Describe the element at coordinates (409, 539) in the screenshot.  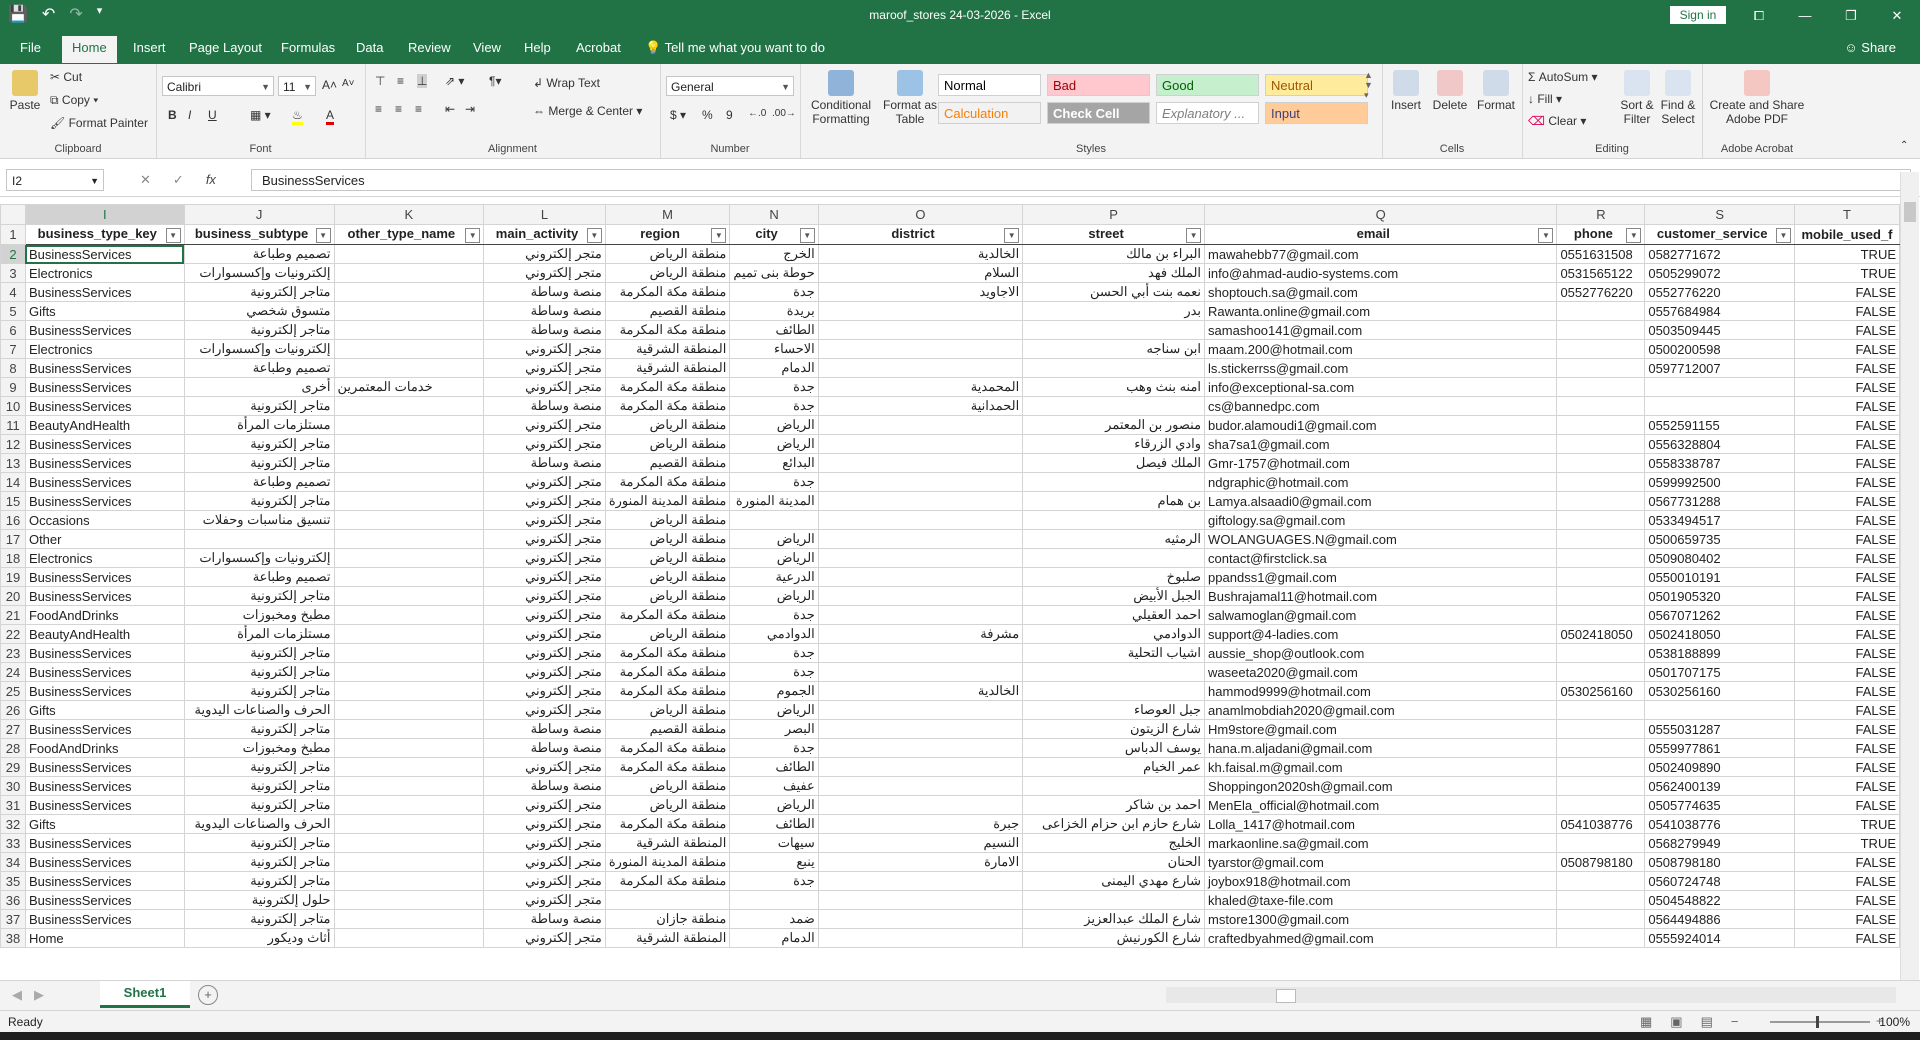
I see `cell-k17` at that location.